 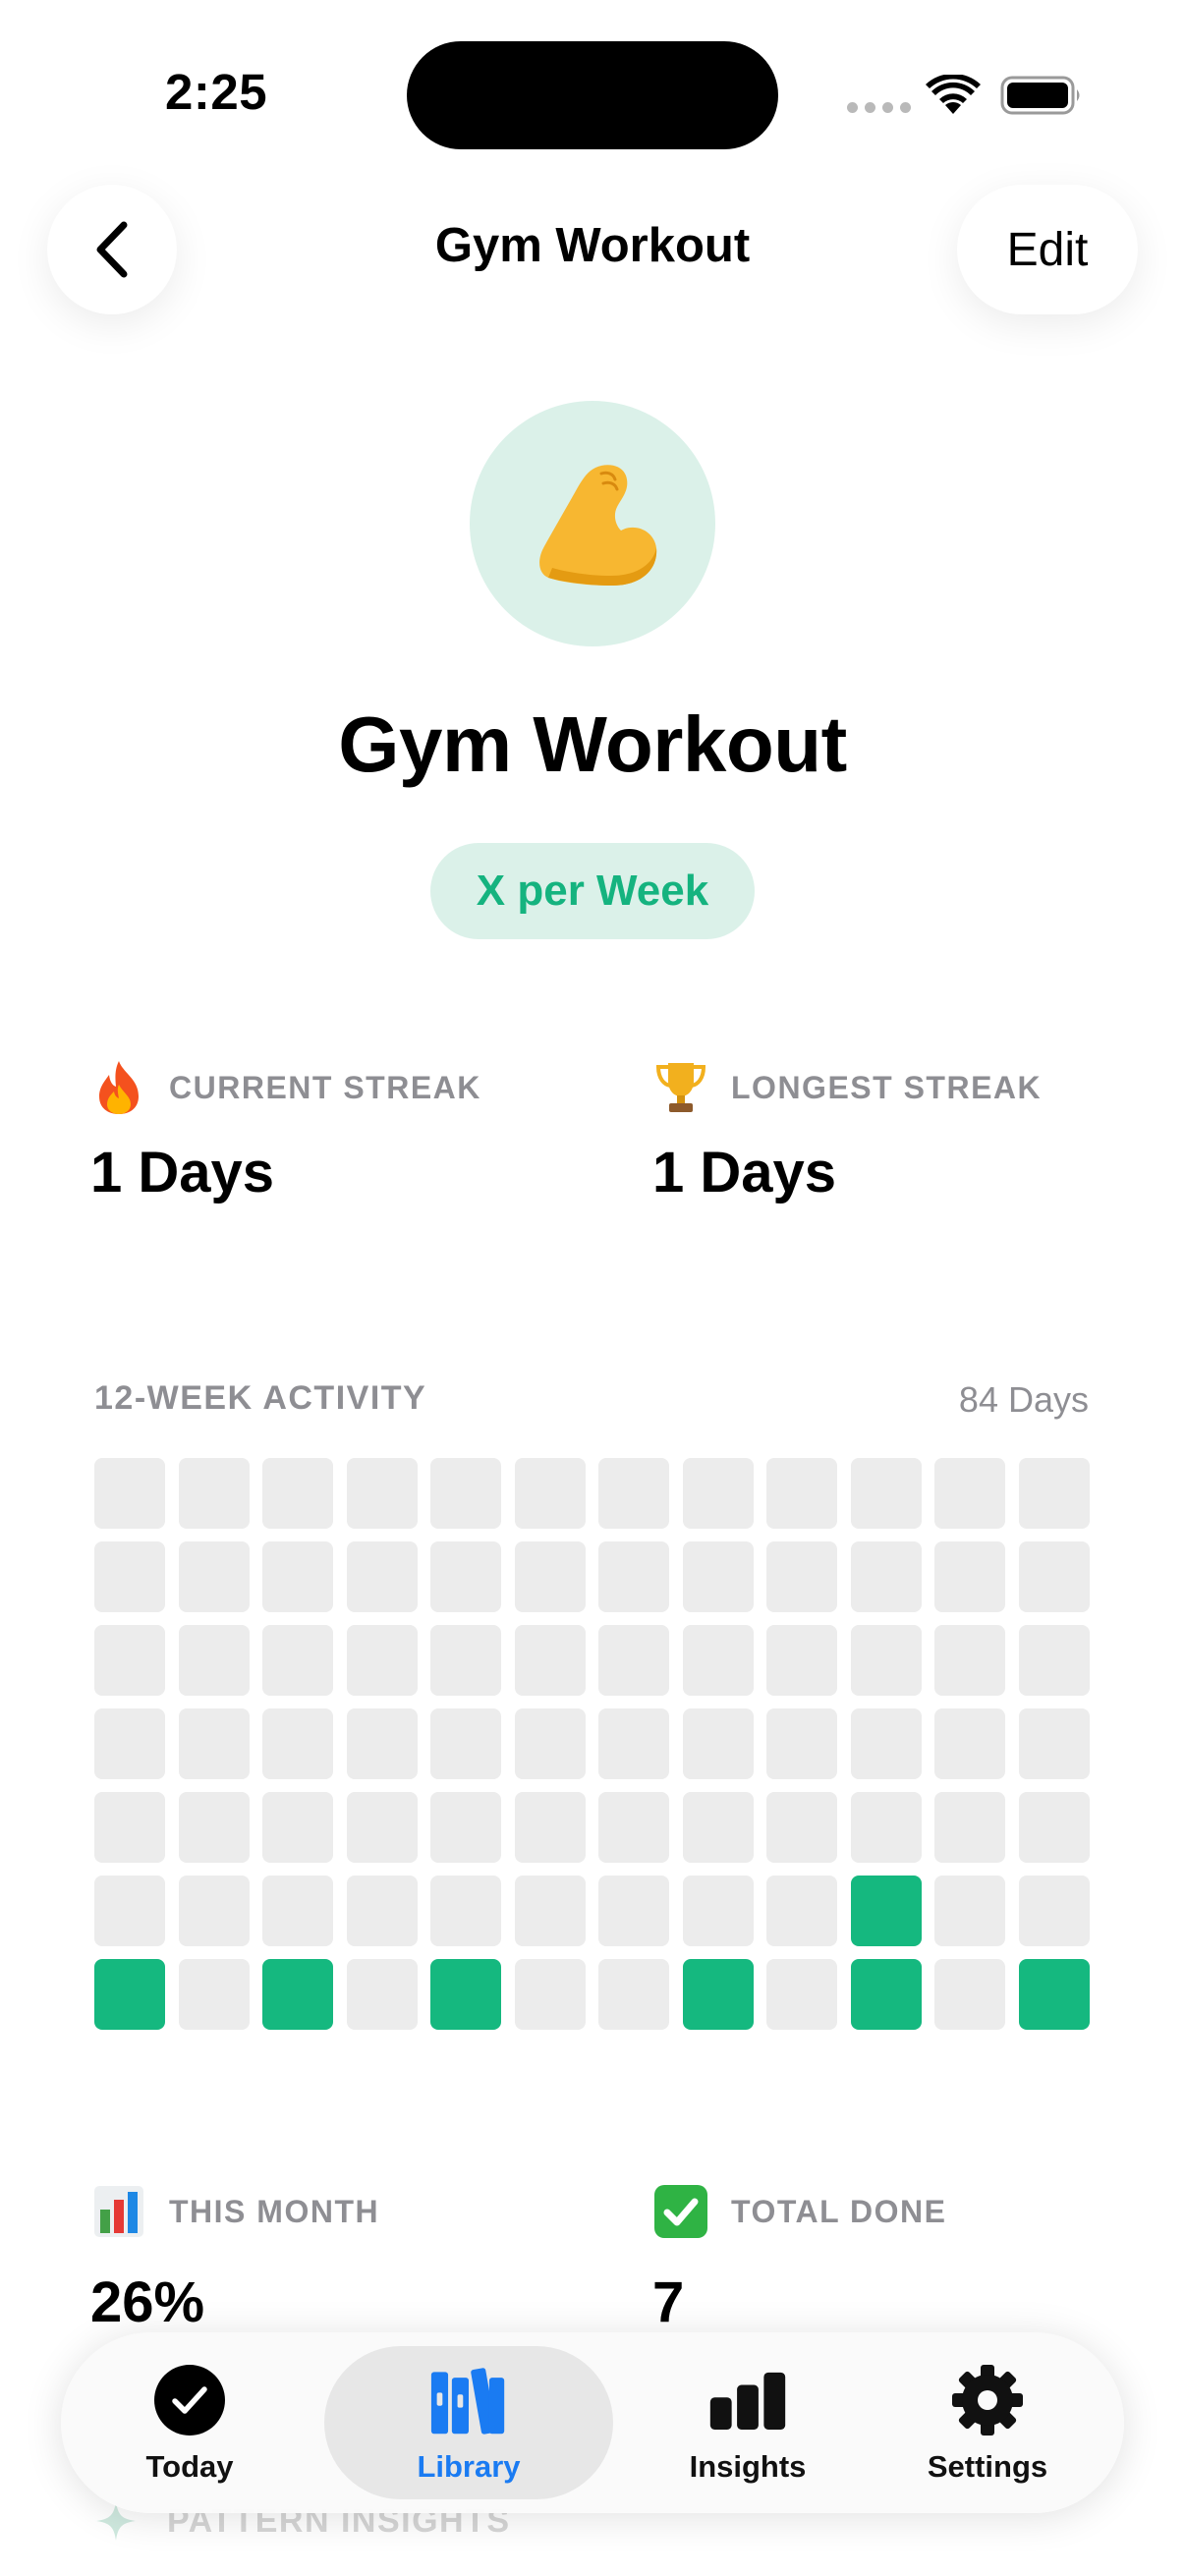 What do you see at coordinates (235, 2259) in the screenshot?
I see `this-month-stat: THIS MONTH 26%` at bounding box center [235, 2259].